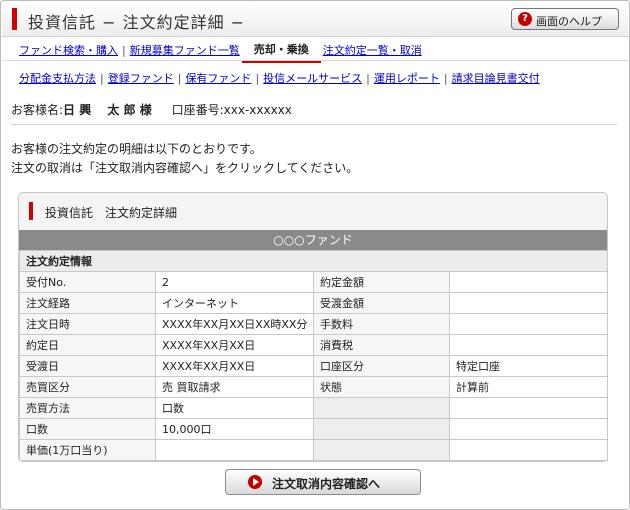 The width and height of the screenshot is (630, 510). I want to click on section-title: 注文約定情報, so click(313, 261).